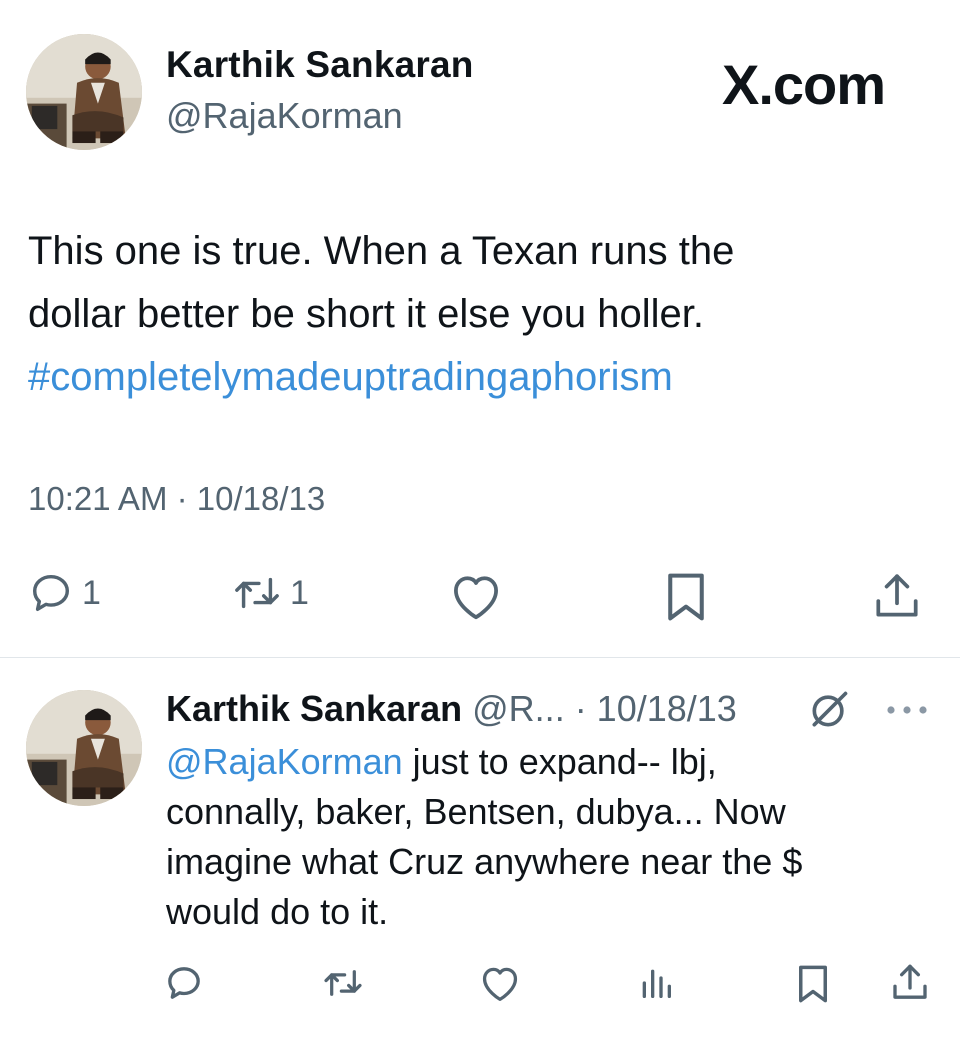 This screenshot has width=960, height=1042. Describe the element at coordinates (478, 377) in the screenshot. I see `hashtag-link: #completelymadeuptradingaphorism` at that location.